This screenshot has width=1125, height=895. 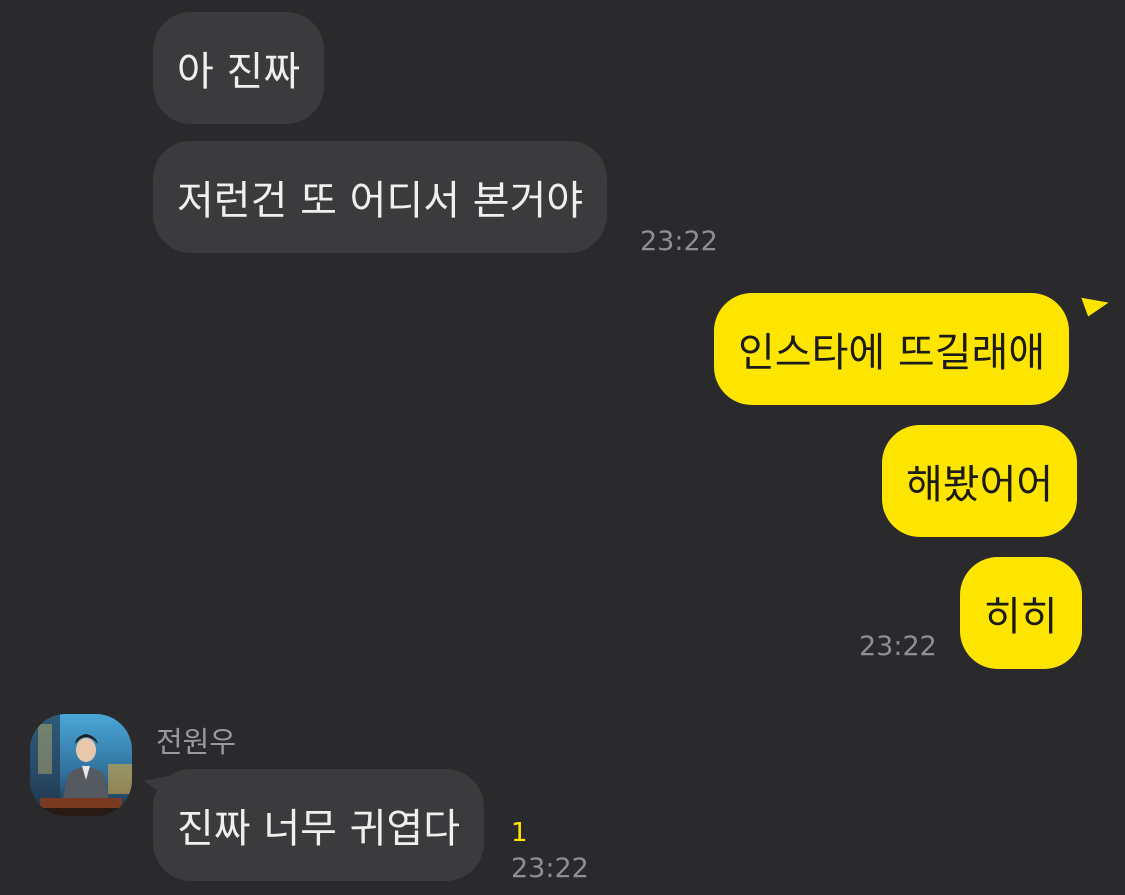 I want to click on message-bubble-outgoing: 인스타에 뜨길래애, so click(x=892, y=349).